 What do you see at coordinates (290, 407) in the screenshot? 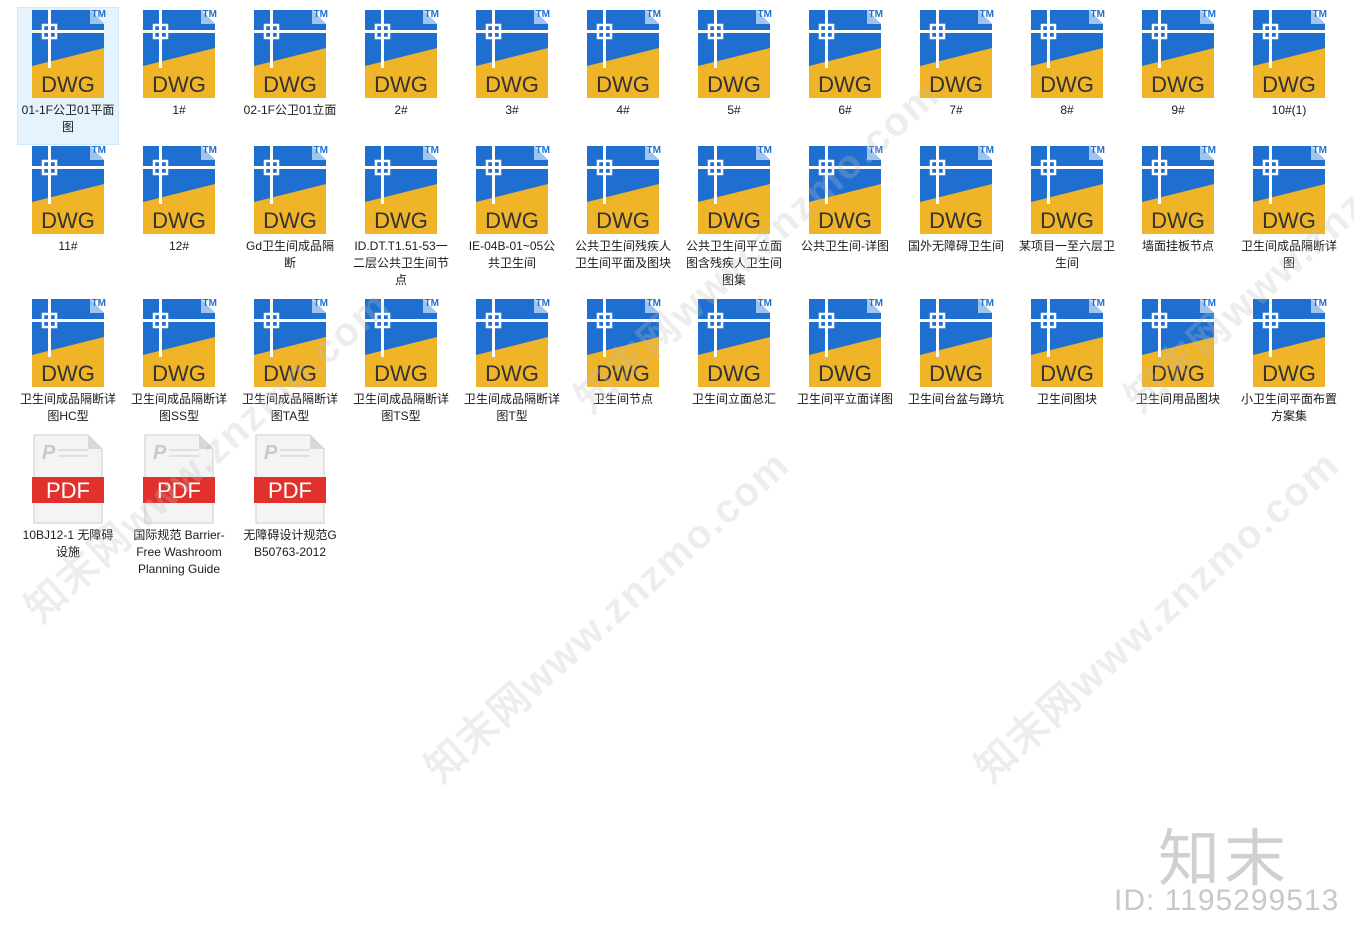
I see `file-label: 卫生间成品隔断详图TA型` at bounding box center [290, 407].